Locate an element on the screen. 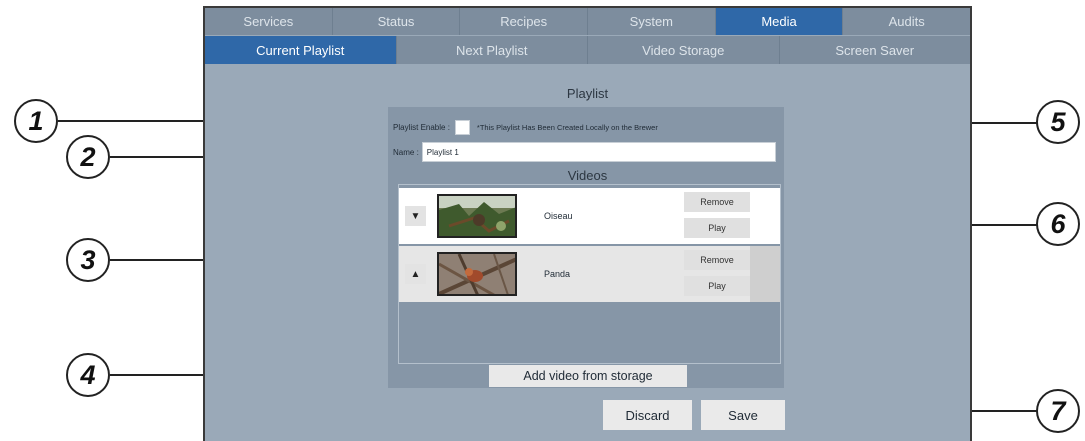  video-list: ▼ Oiseau Remove Play ▲ Panda Remove Play is located at coordinates (589, 274).